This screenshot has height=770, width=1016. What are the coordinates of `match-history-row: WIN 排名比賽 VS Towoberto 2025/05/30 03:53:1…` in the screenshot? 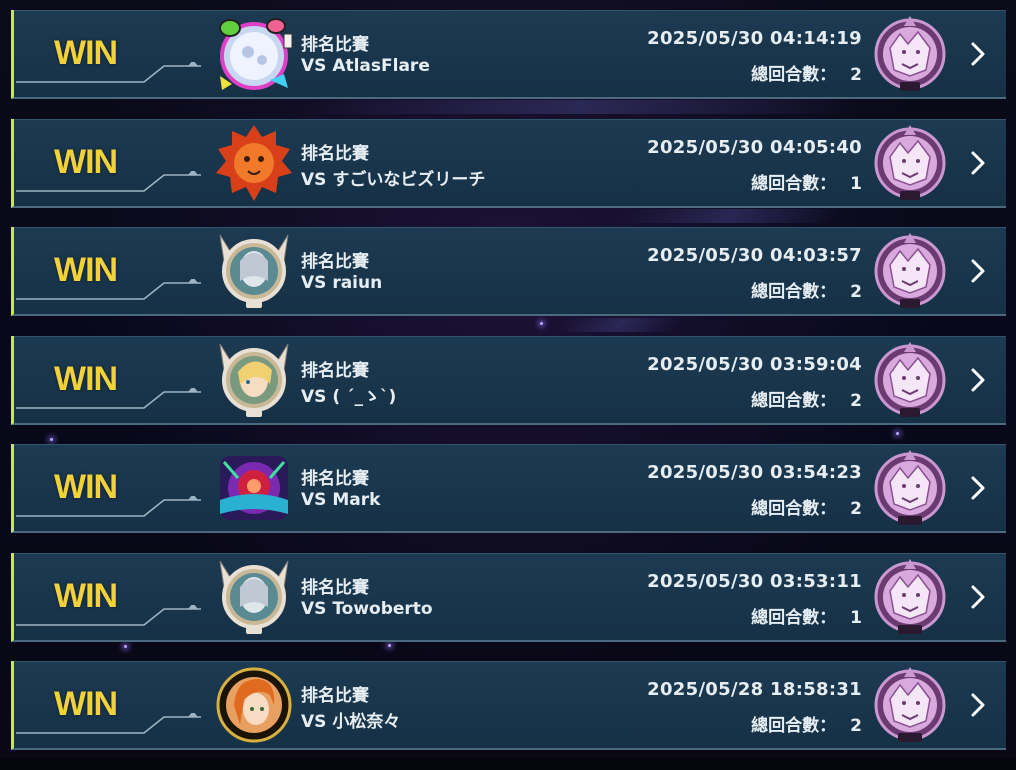 It's located at (508, 597).